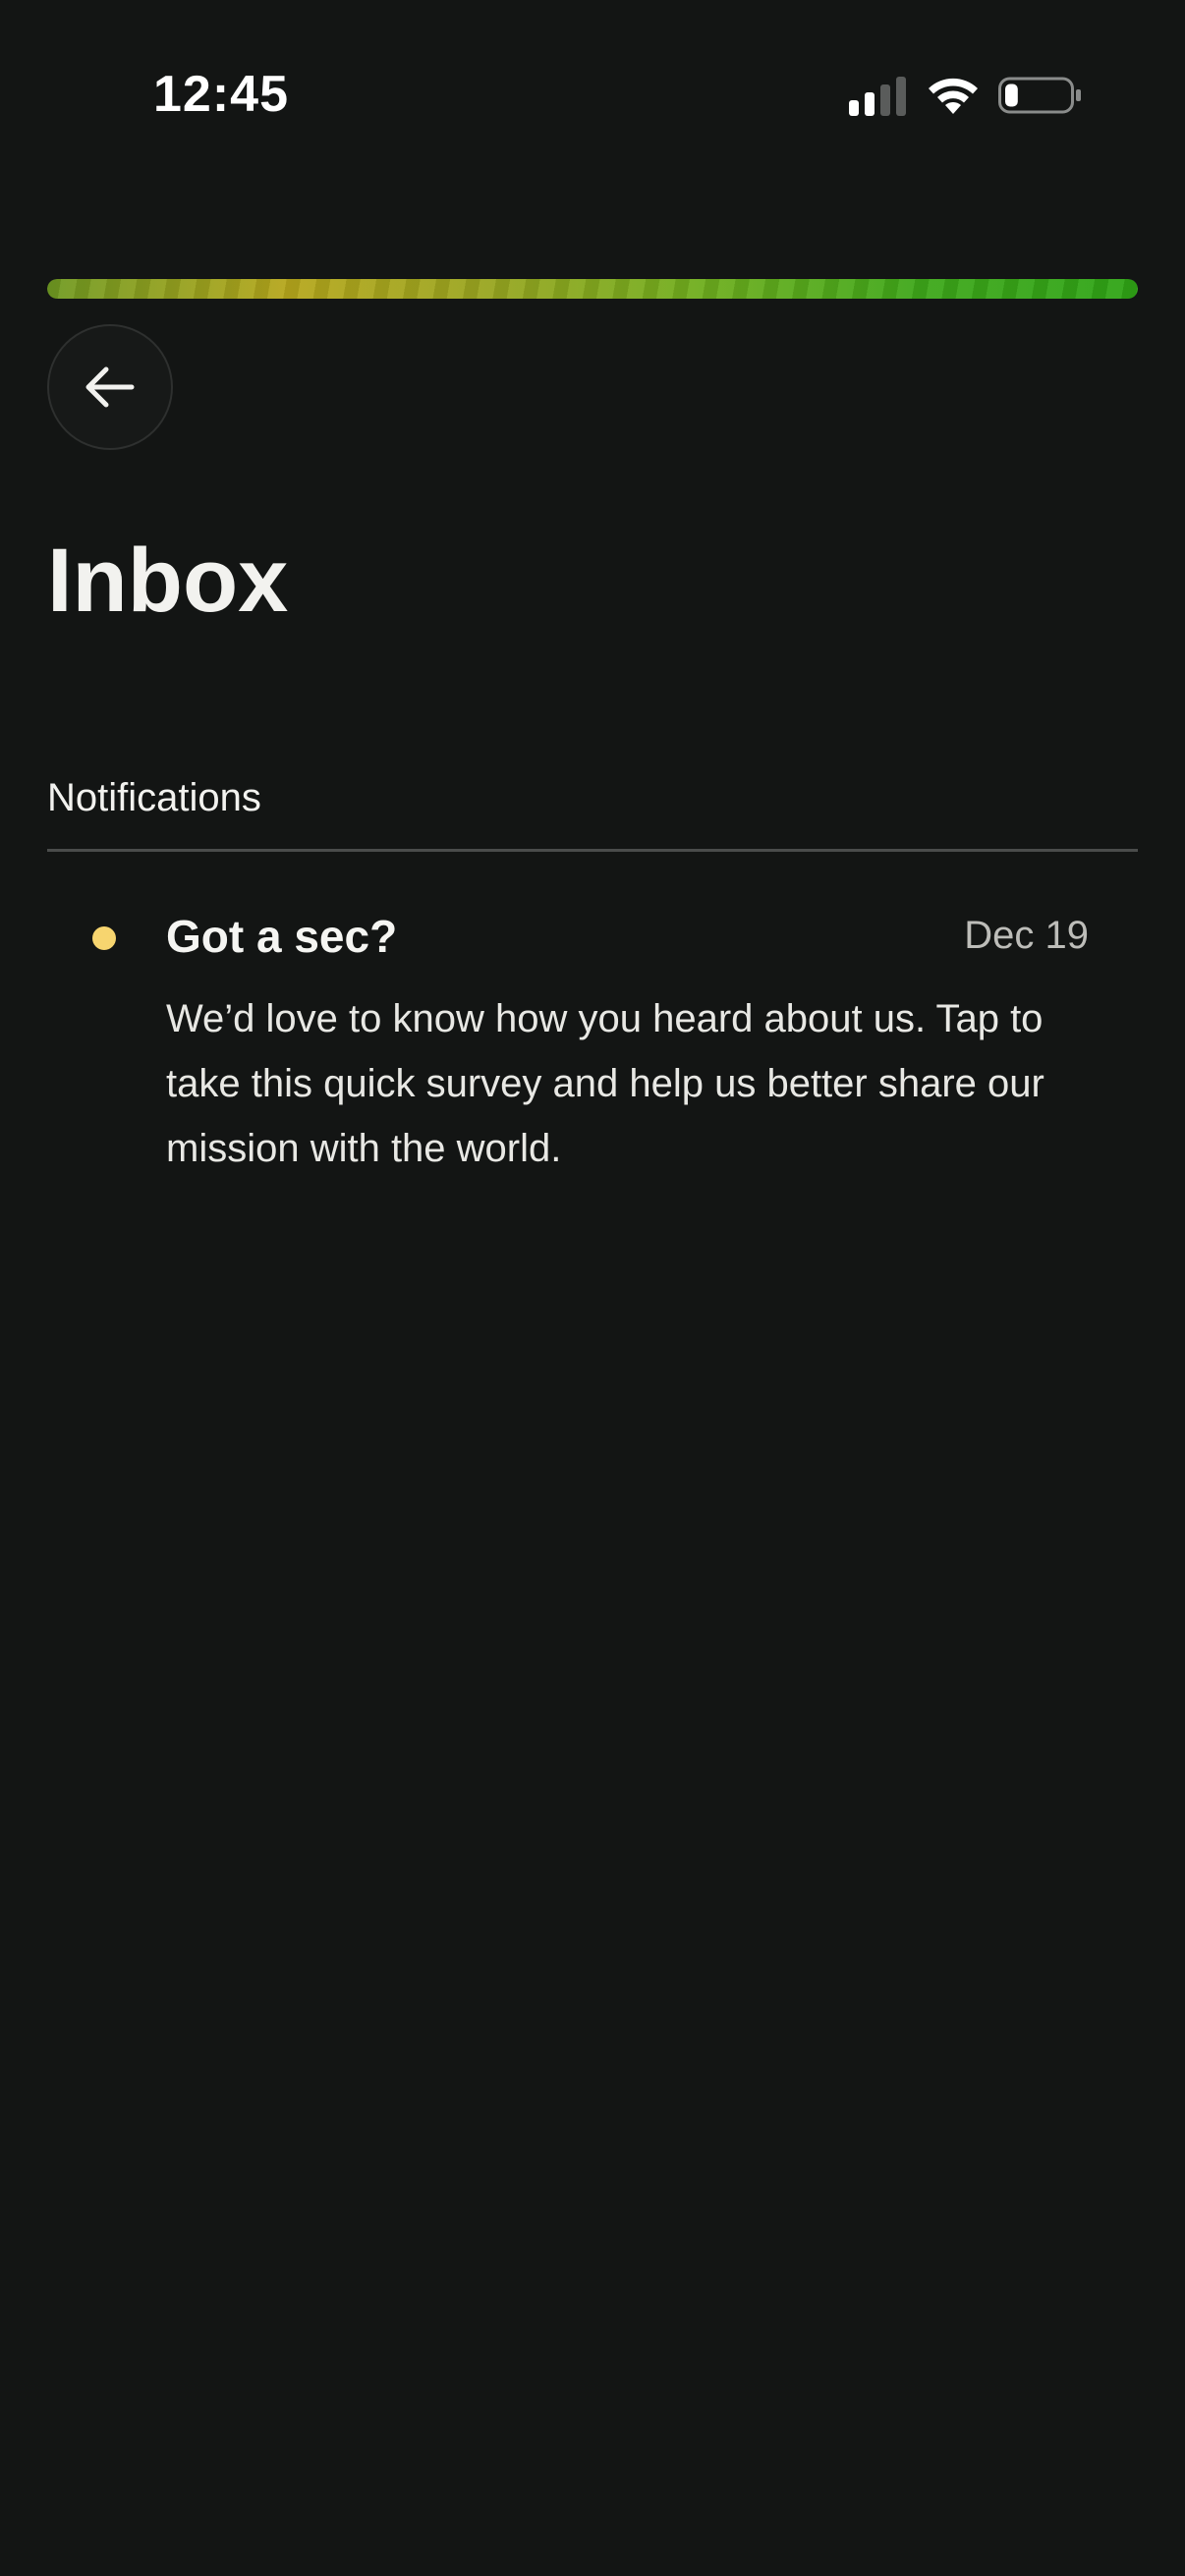 This screenshot has height=2576, width=1185. I want to click on status-time: 12:45, so click(221, 94).